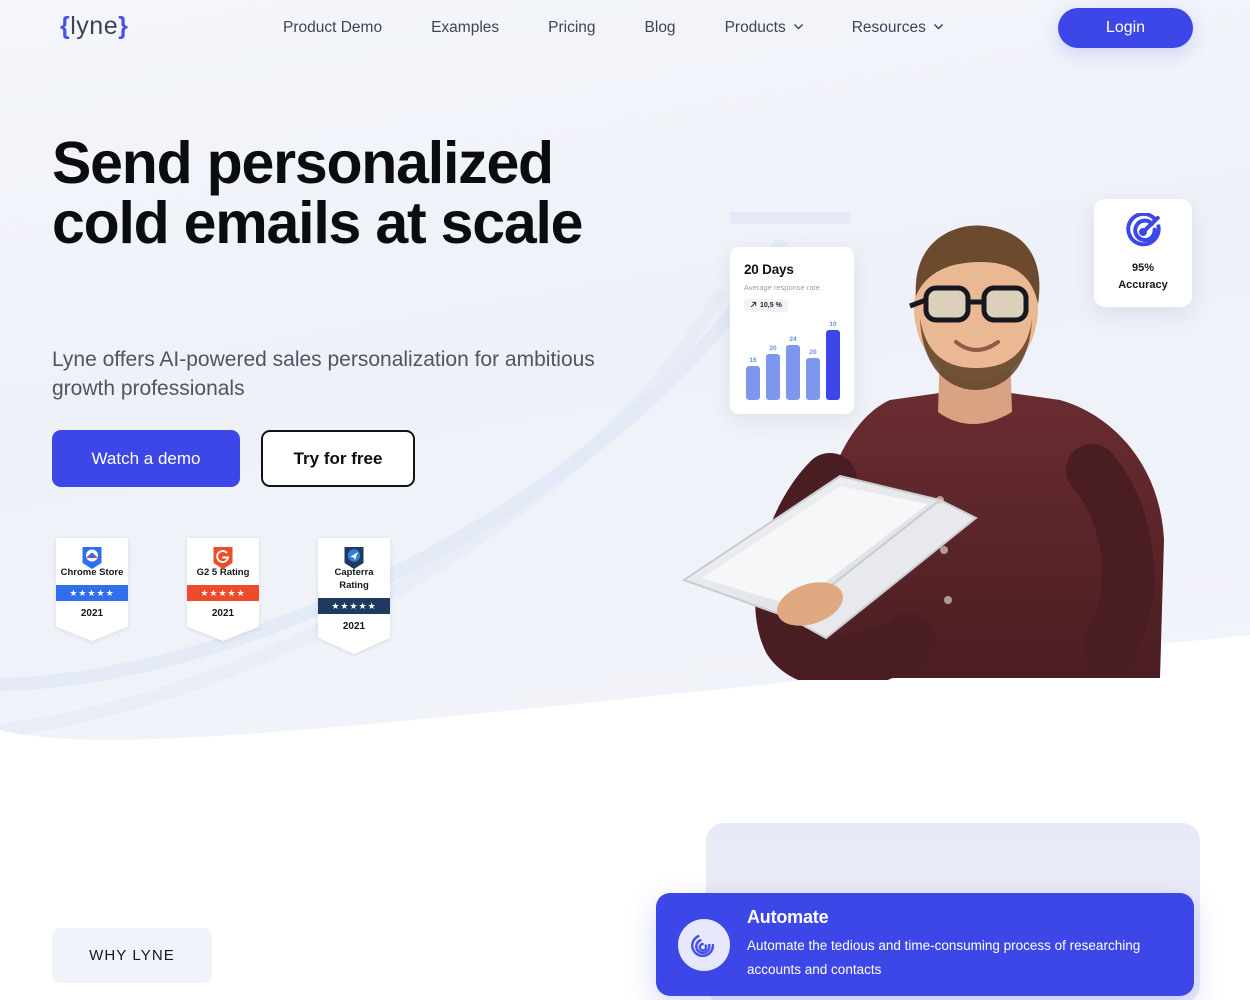 The width and height of the screenshot is (1250, 1000). What do you see at coordinates (1143, 253) in the screenshot?
I see `accuracy-card: 95% Accuracy` at bounding box center [1143, 253].